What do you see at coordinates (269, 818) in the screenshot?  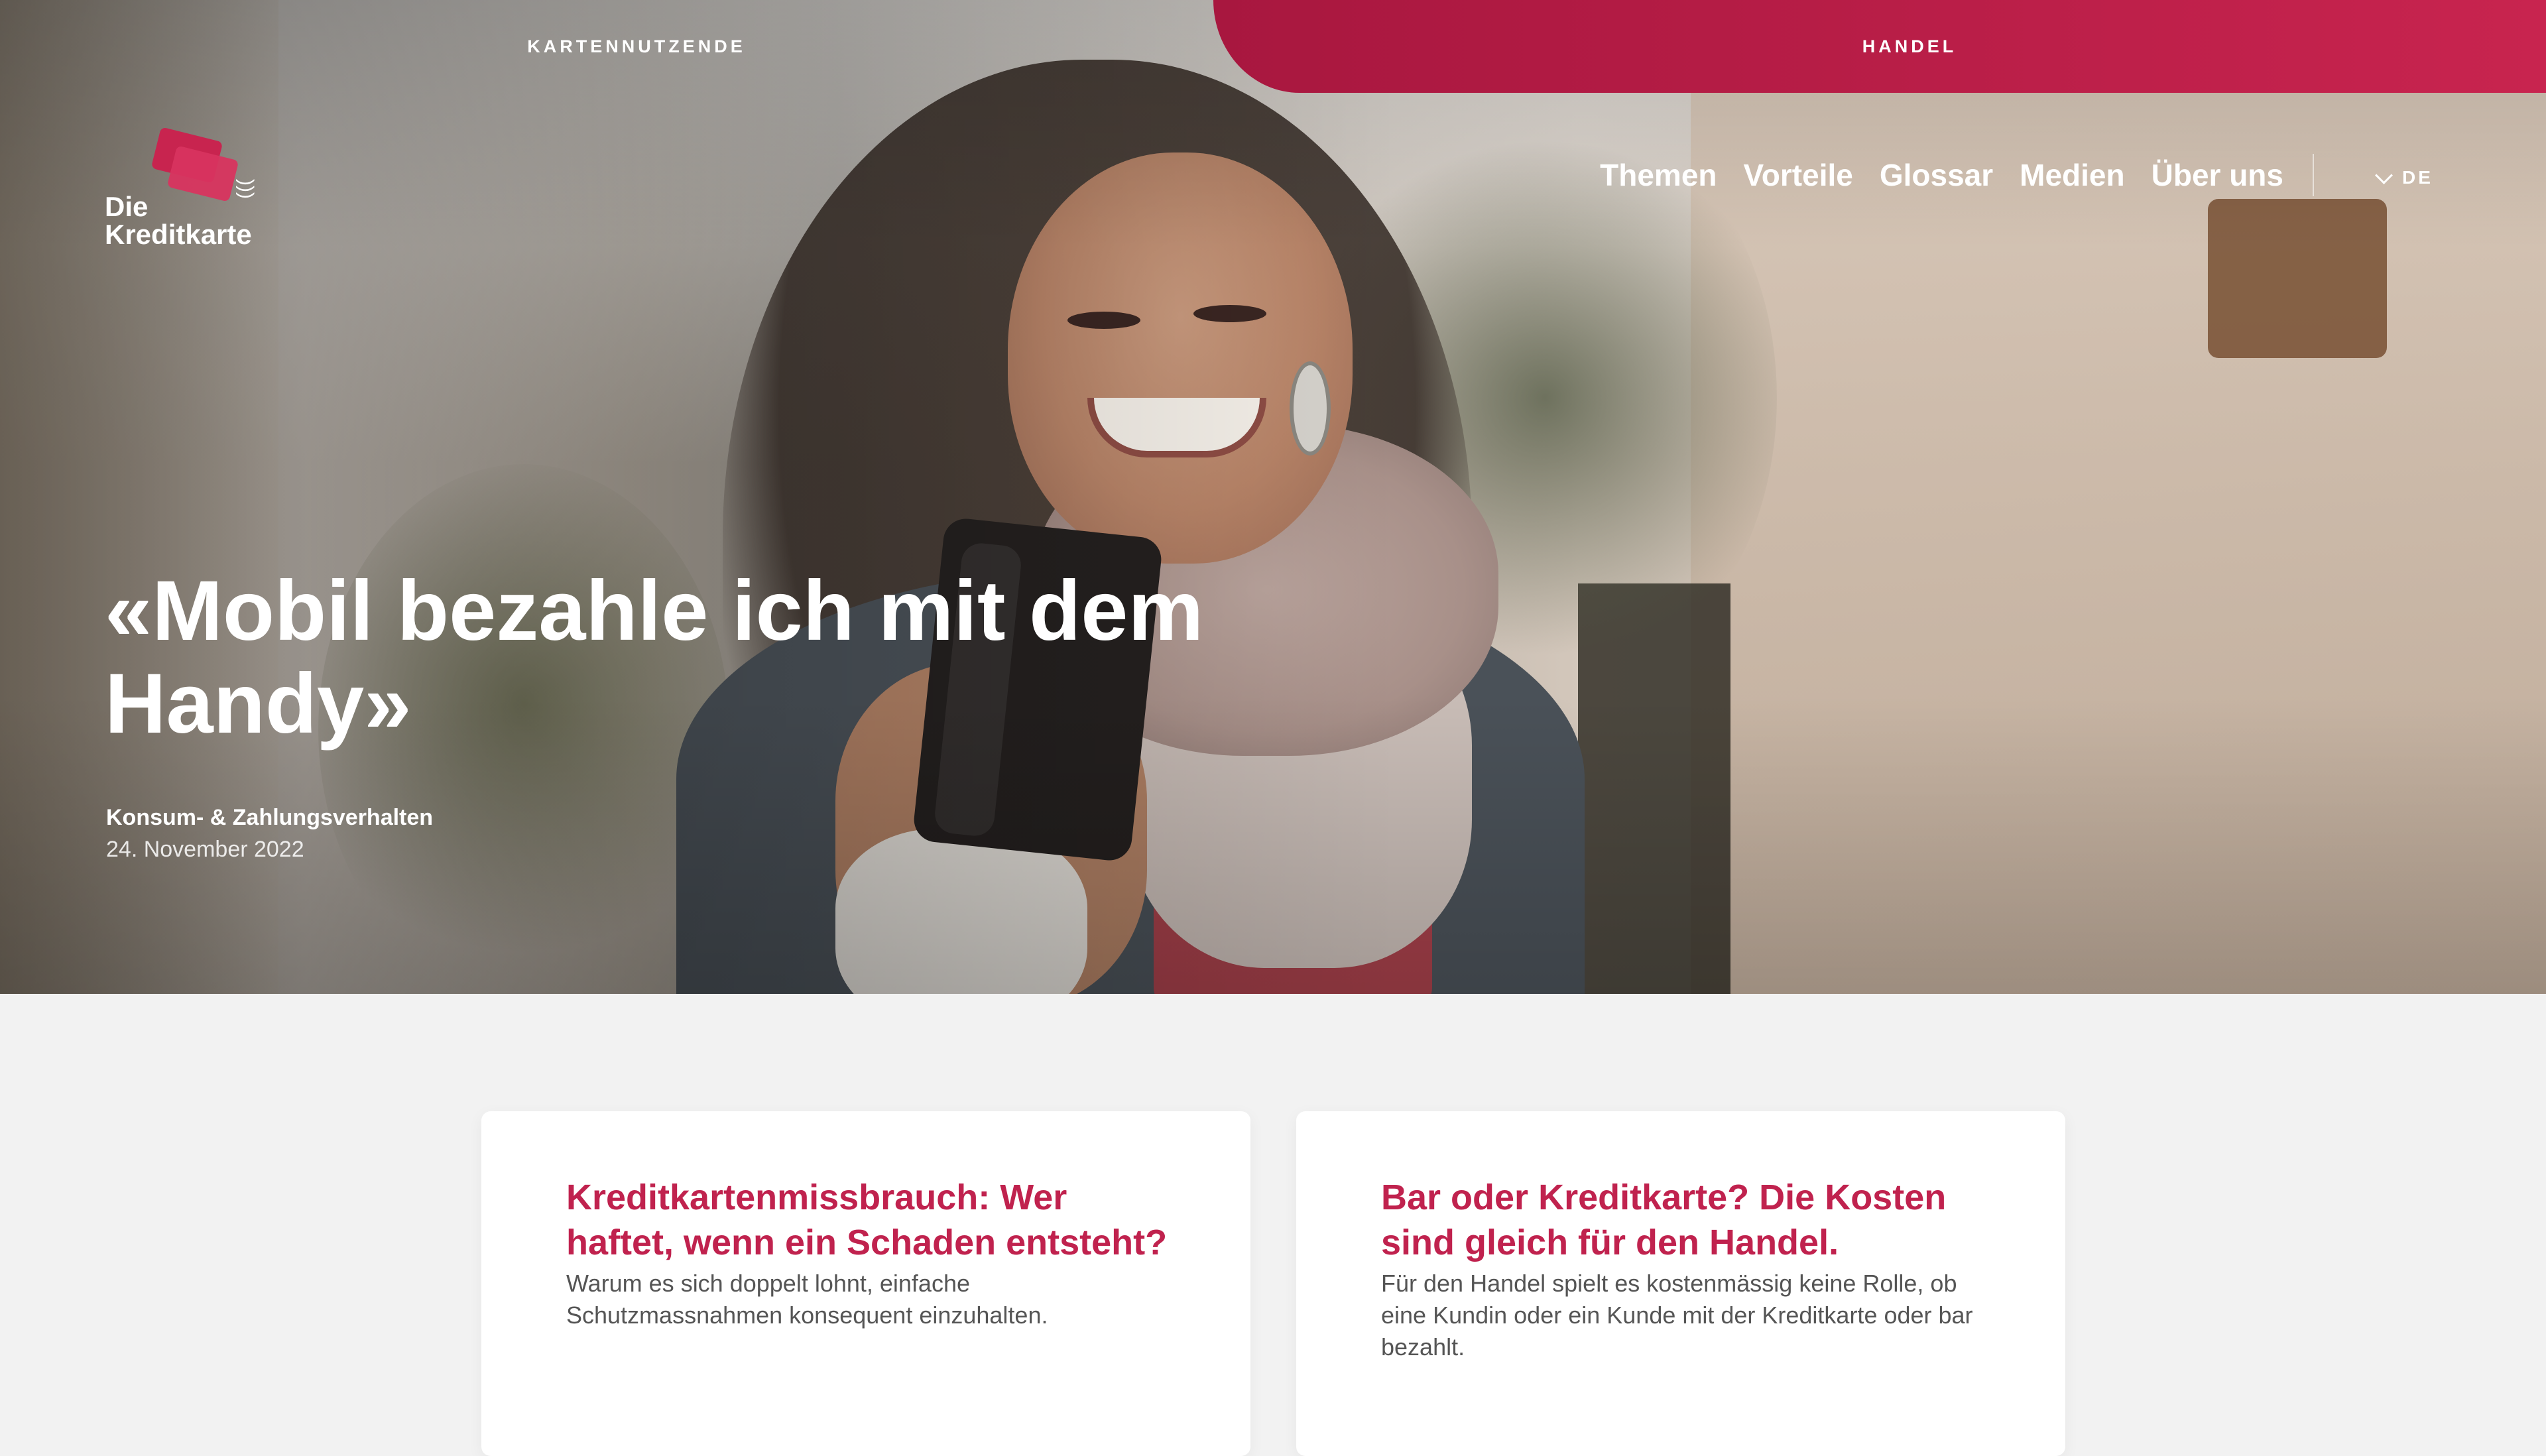 I see `article-category: Konsum- & Zahlungsverhalten` at bounding box center [269, 818].